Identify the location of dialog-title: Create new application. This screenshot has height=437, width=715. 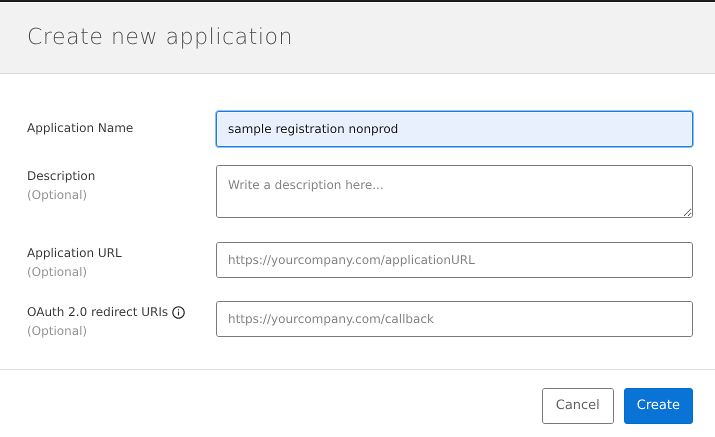
(160, 38).